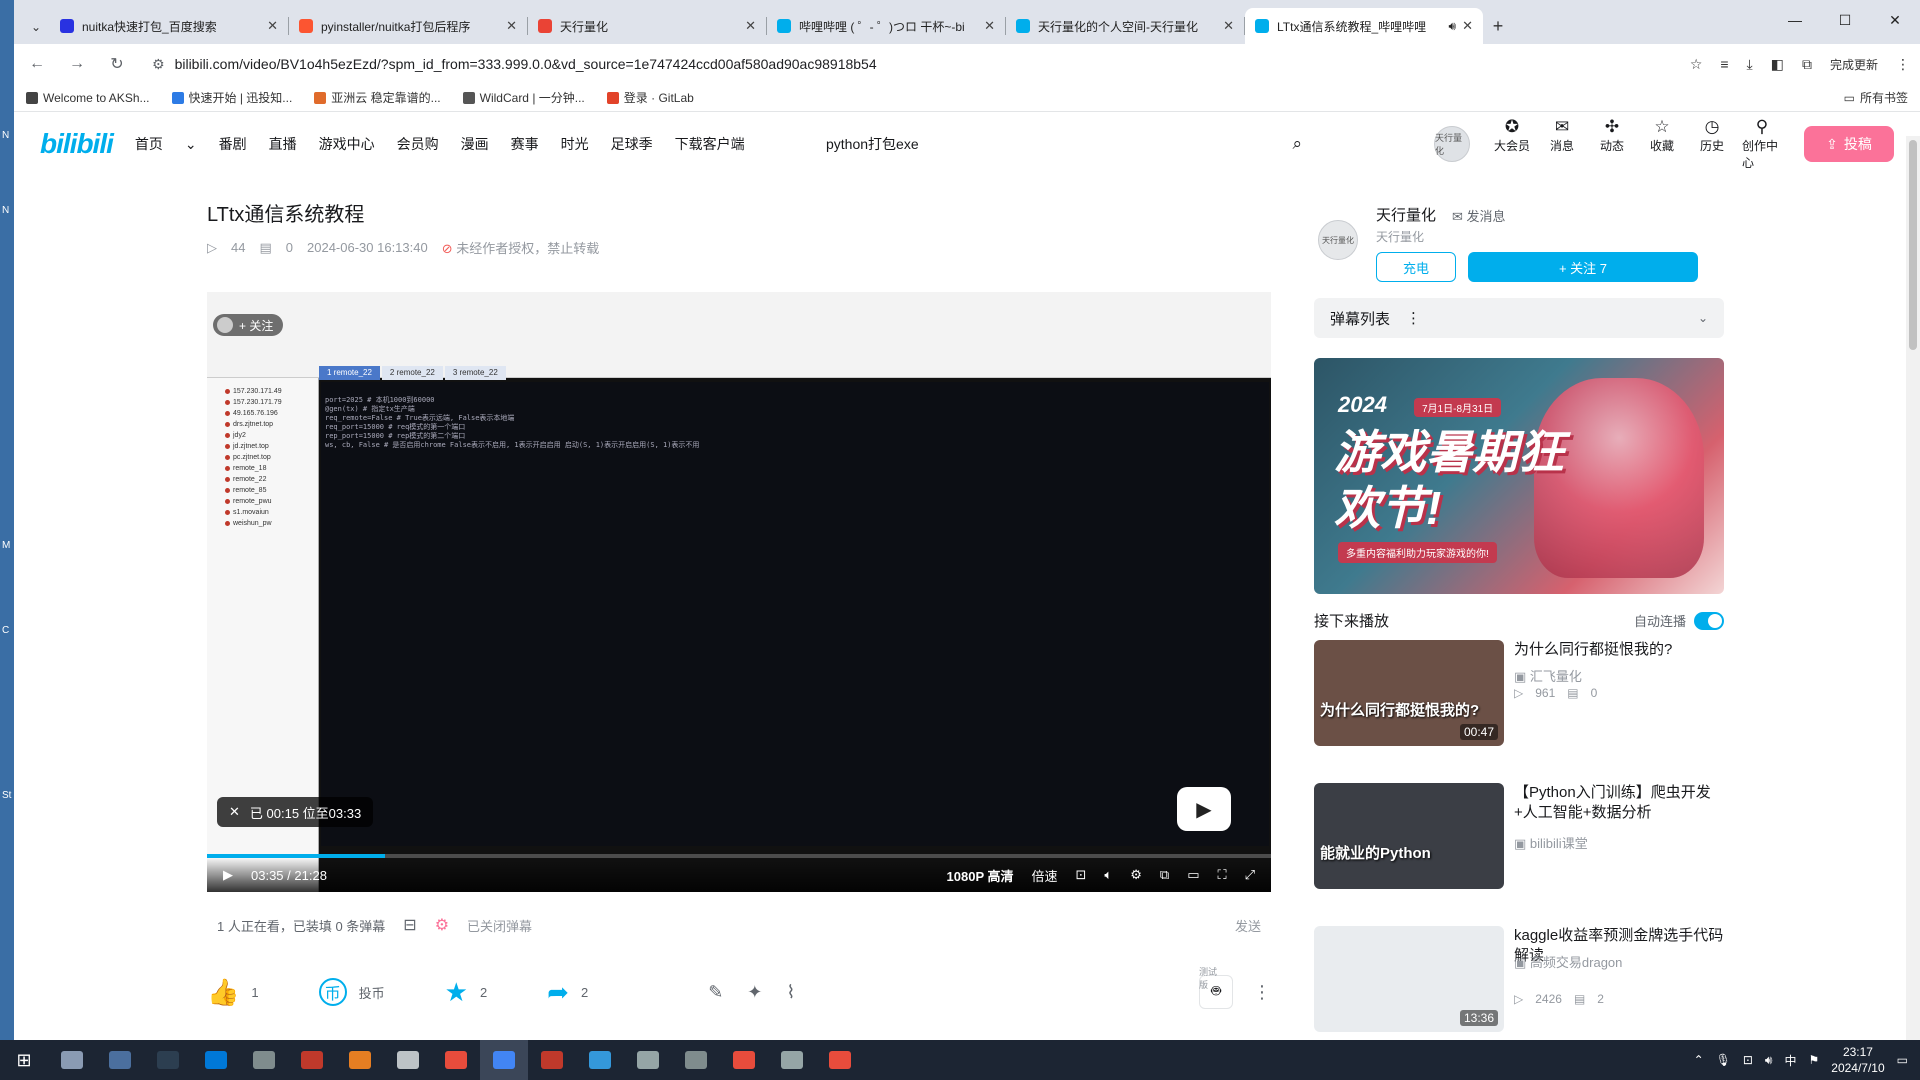 The width and height of the screenshot is (1920, 1080). I want to click on quality-button: 1080P 高清, so click(980, 875).